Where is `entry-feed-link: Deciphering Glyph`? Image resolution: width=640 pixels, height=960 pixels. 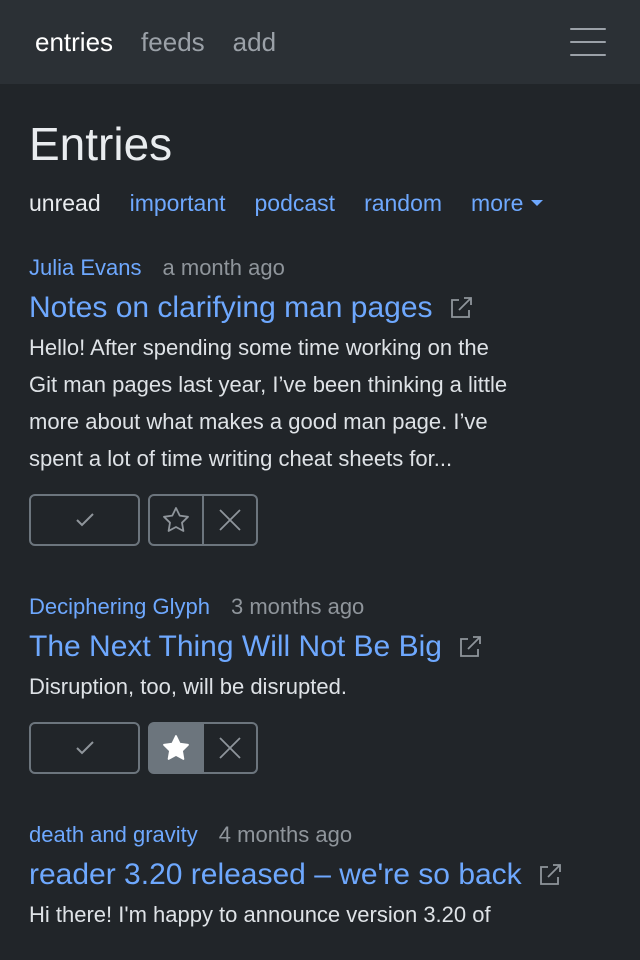
entry-feed-link: Deciphering Glyph is located at coordinates (119, 607).